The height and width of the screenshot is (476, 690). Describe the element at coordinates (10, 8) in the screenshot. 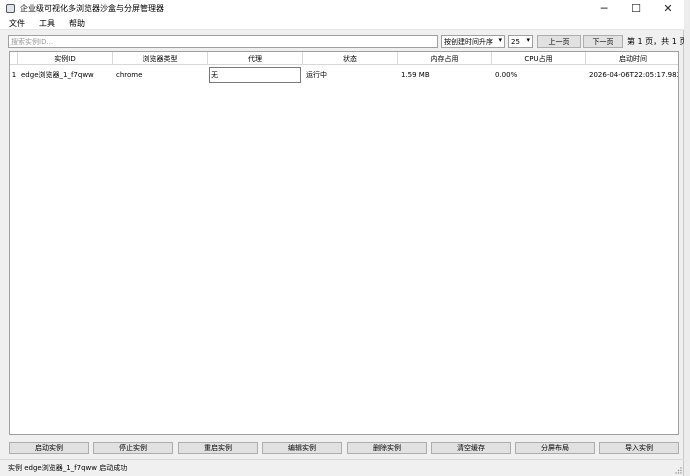

I see `app-icon` at that location.